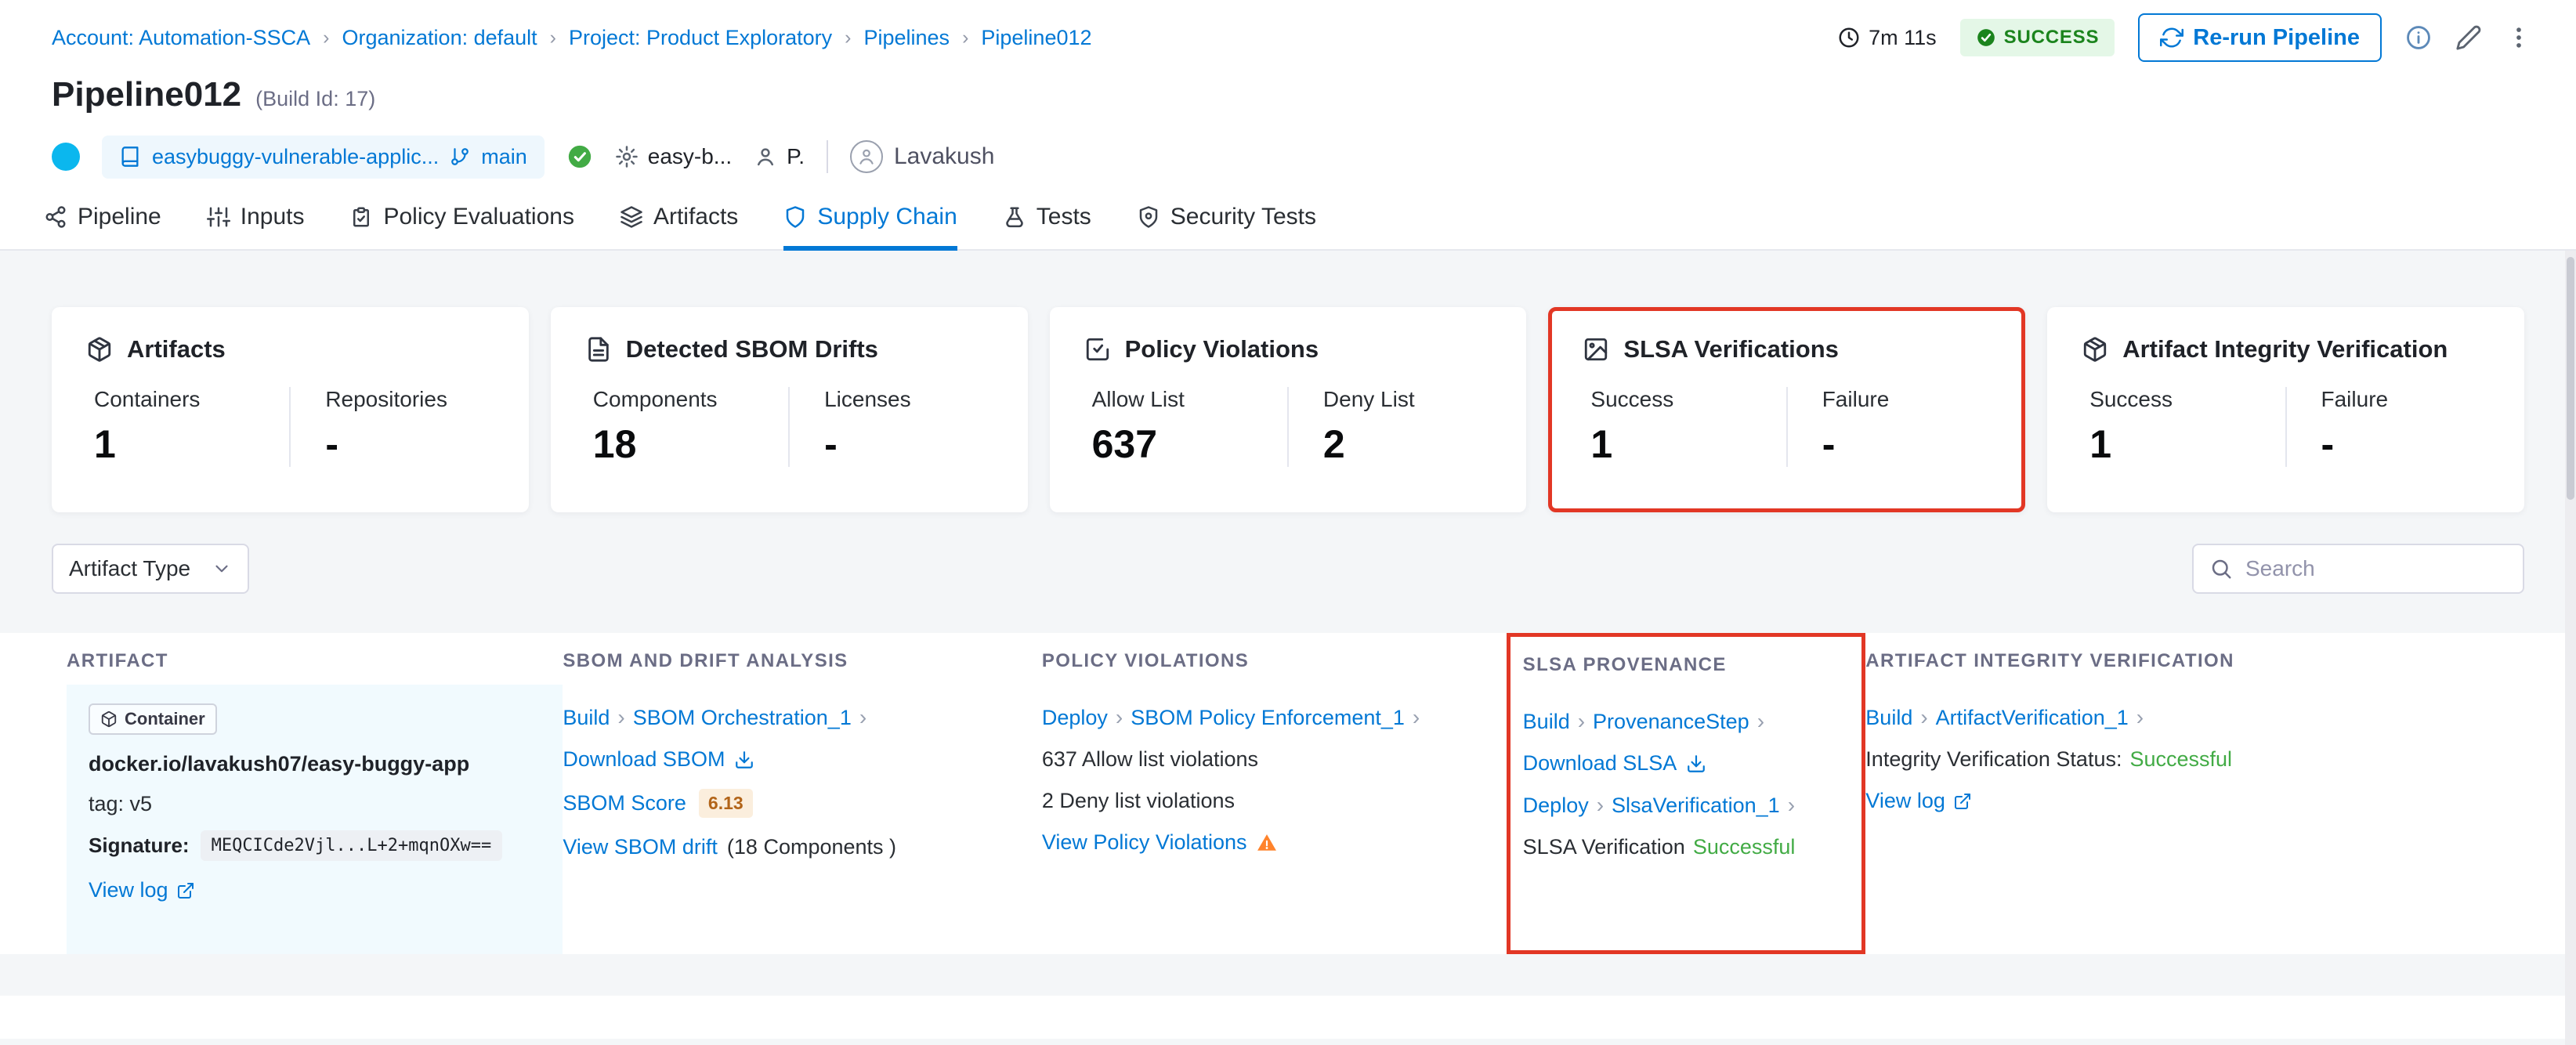  I want to click on scrollbar-thumb, so click(2570, 378).